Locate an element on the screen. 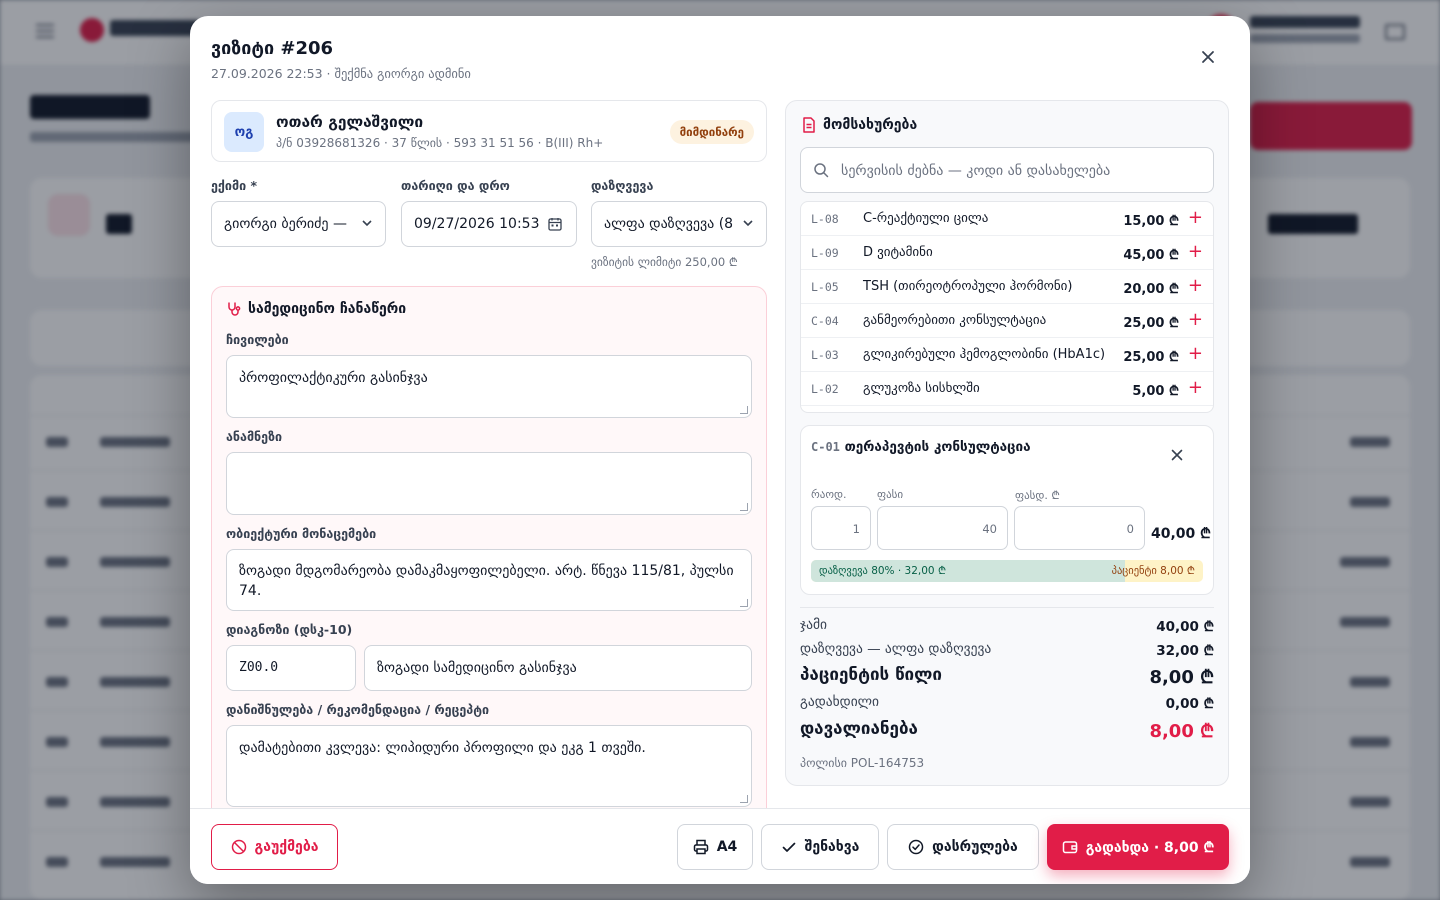 This screenshot has height=900, width=1440. ban-icon is located at coordinates (238, 847).